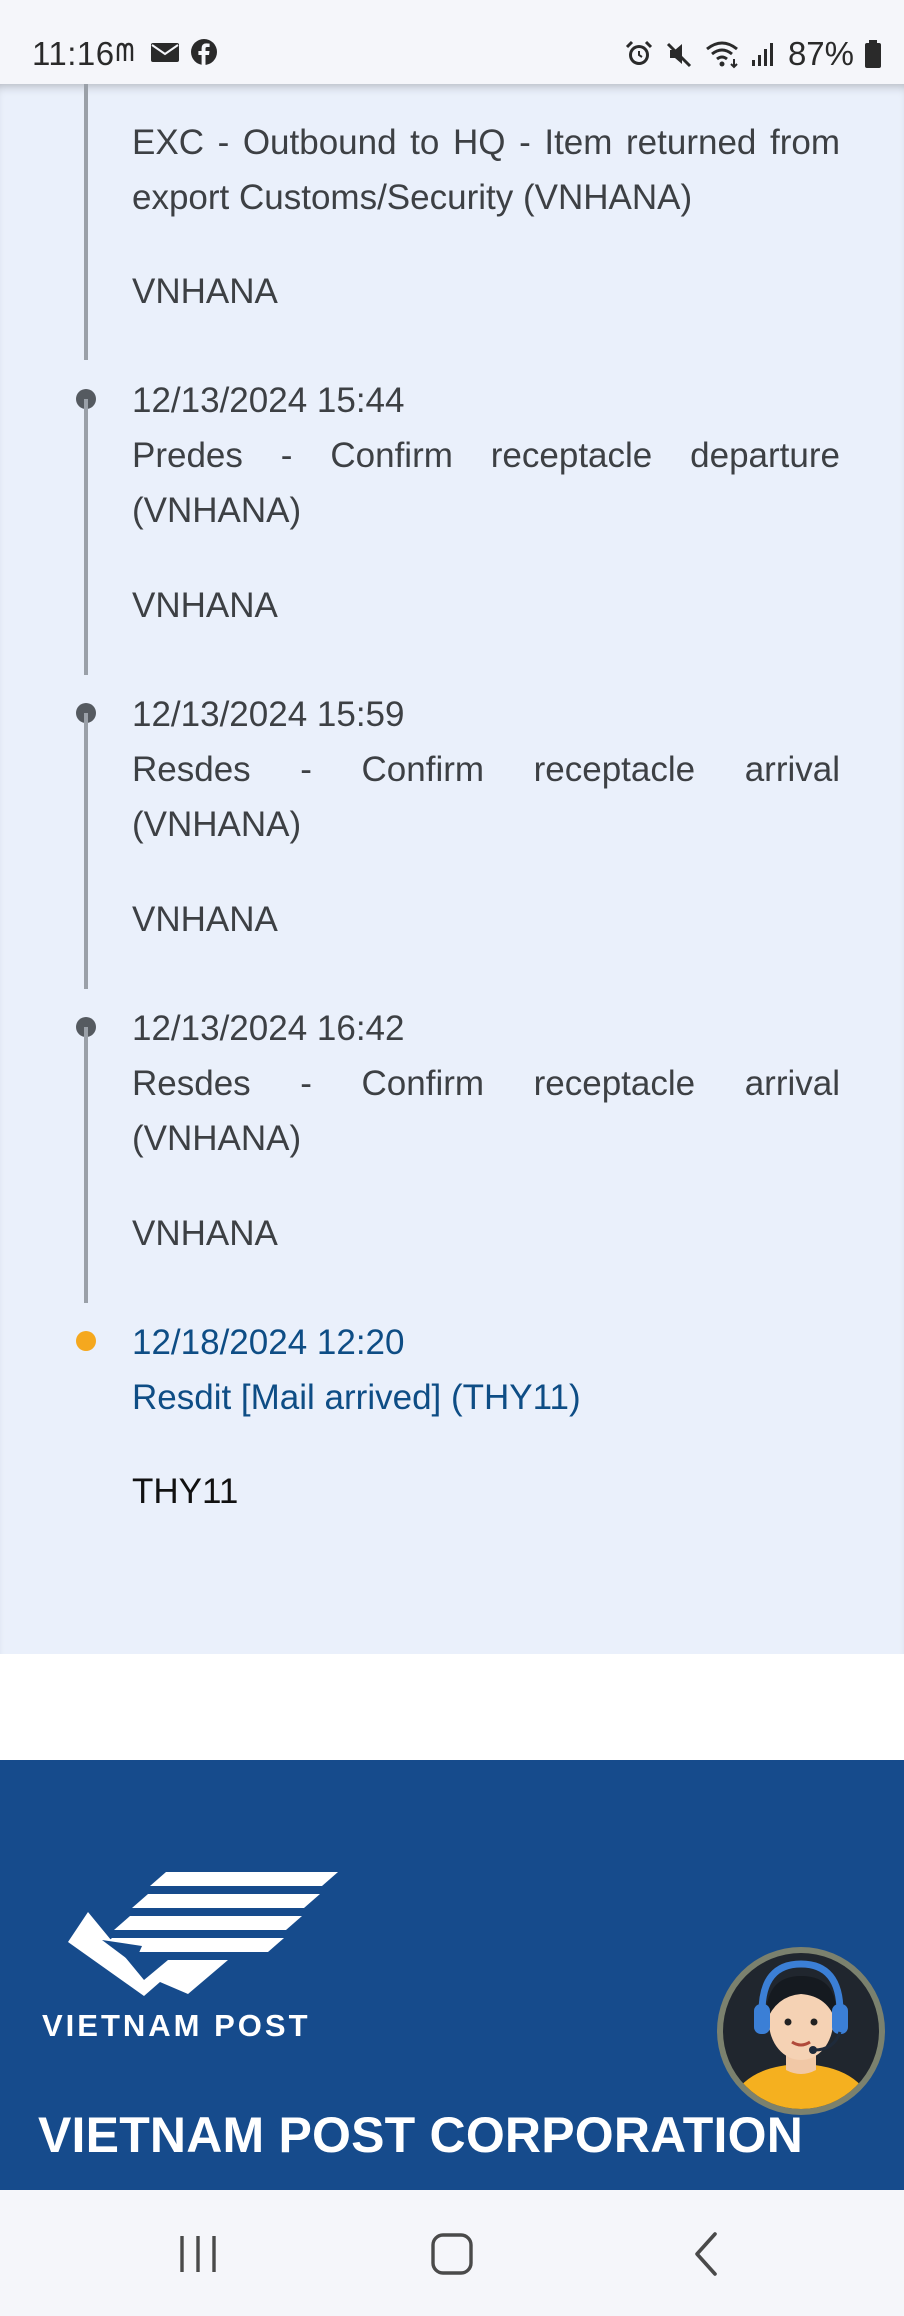  I want to click on mail-icon, so click(165, 52).